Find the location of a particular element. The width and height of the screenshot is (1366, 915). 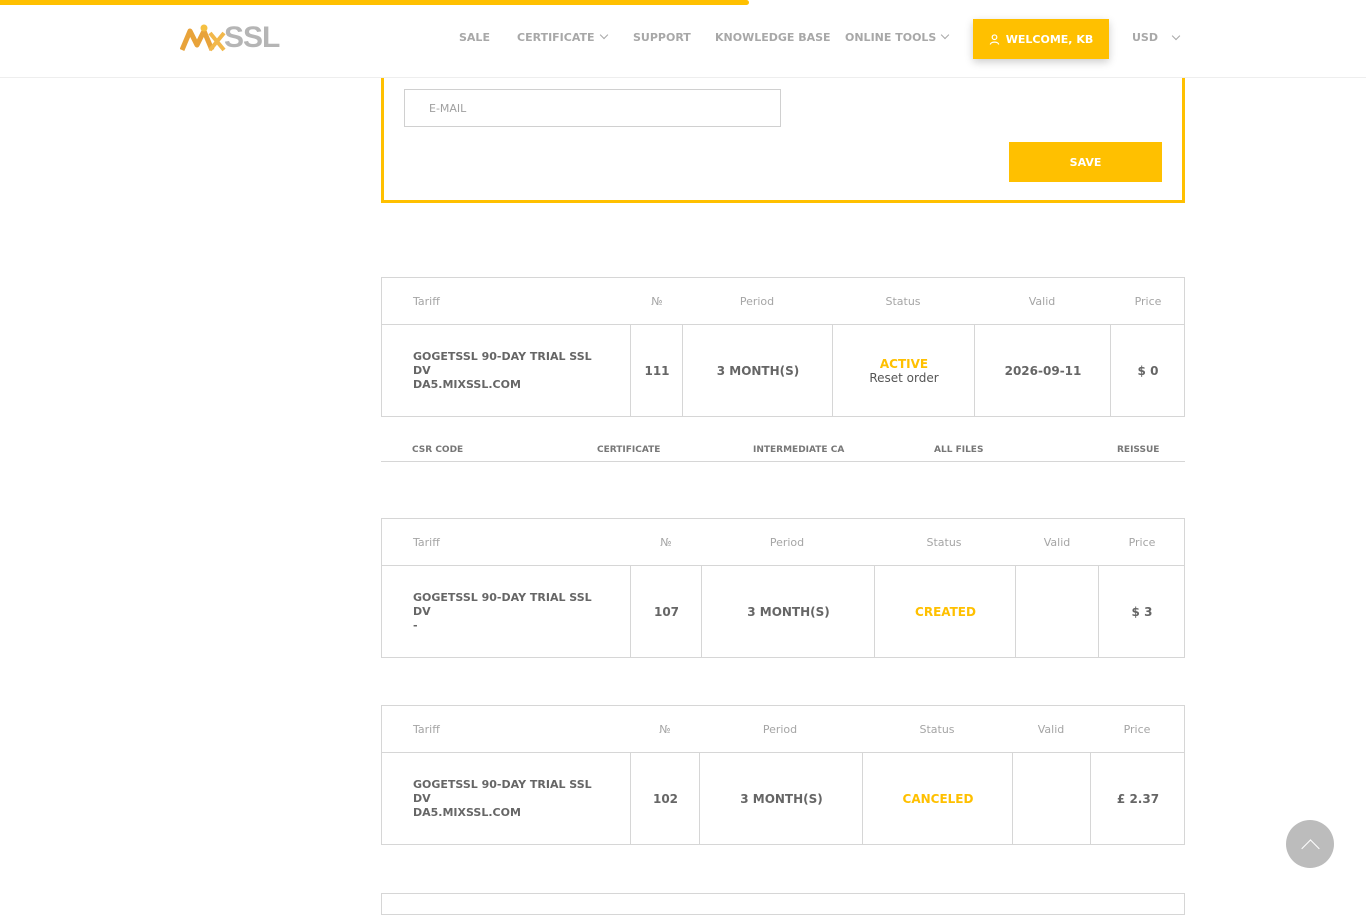

status-badge: CANCELED is located at coordinates (938, 798).